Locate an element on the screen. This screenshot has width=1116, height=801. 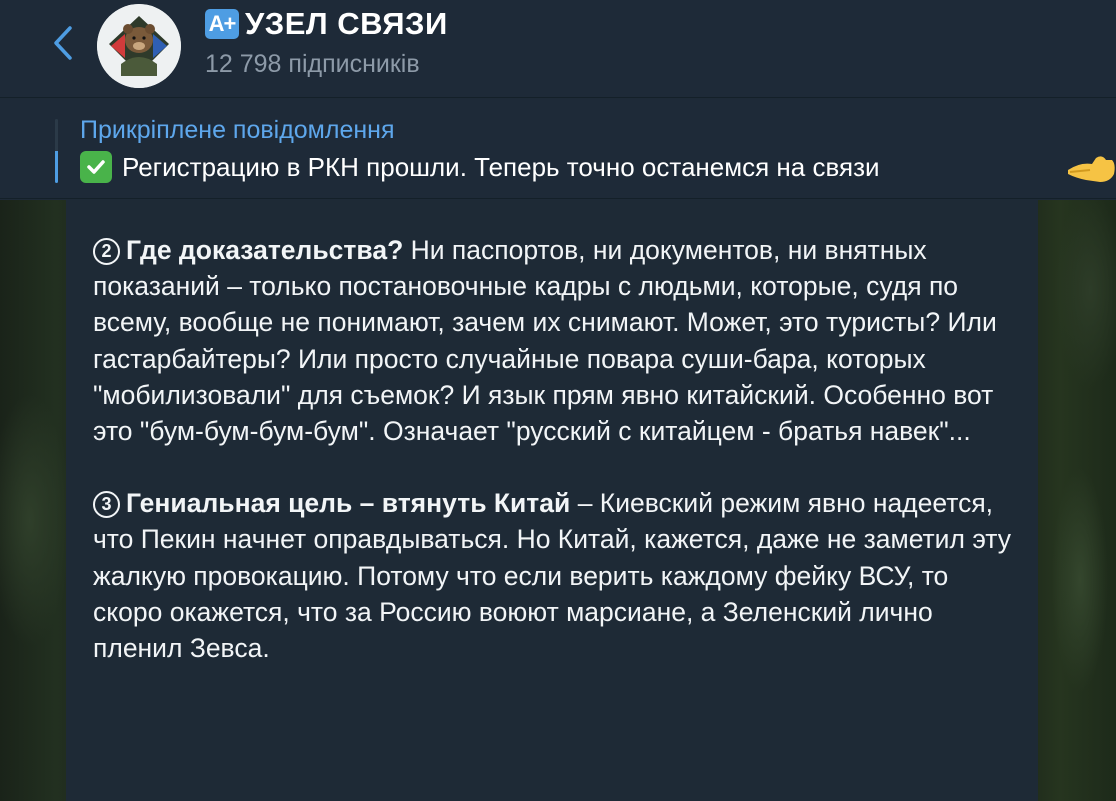
circled-number-2: 2 is located at coordinates (106, 251).